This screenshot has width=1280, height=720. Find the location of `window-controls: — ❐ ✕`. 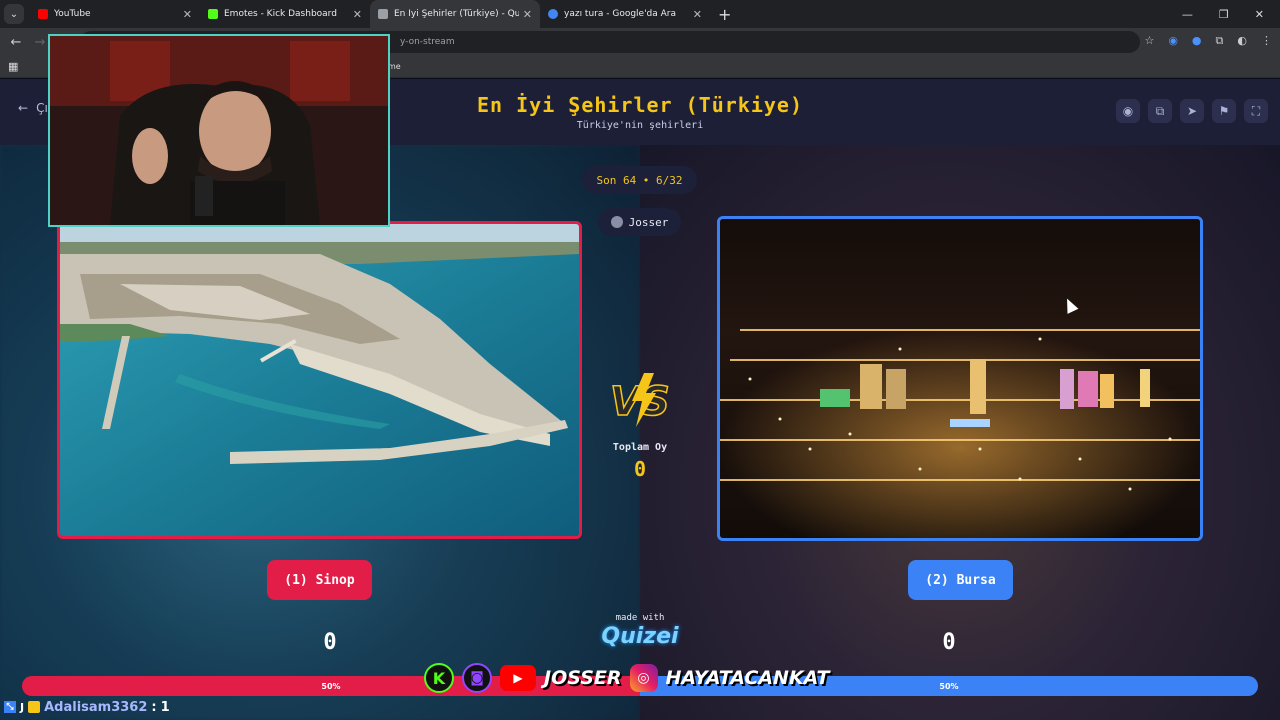

window-controls: — ❐ ✕ is located at coordinates (1231, 14).